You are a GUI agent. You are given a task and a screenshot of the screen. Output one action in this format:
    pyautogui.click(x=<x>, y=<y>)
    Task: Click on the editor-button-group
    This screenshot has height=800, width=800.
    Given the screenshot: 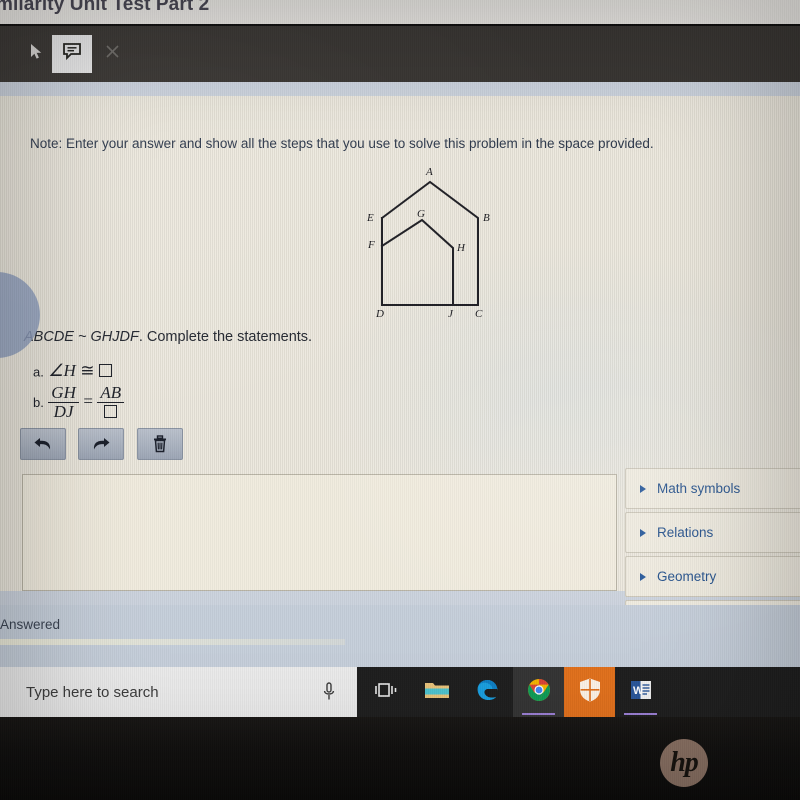 What is the action you would take?
    pyautogui.click(x=105, y=444)
    